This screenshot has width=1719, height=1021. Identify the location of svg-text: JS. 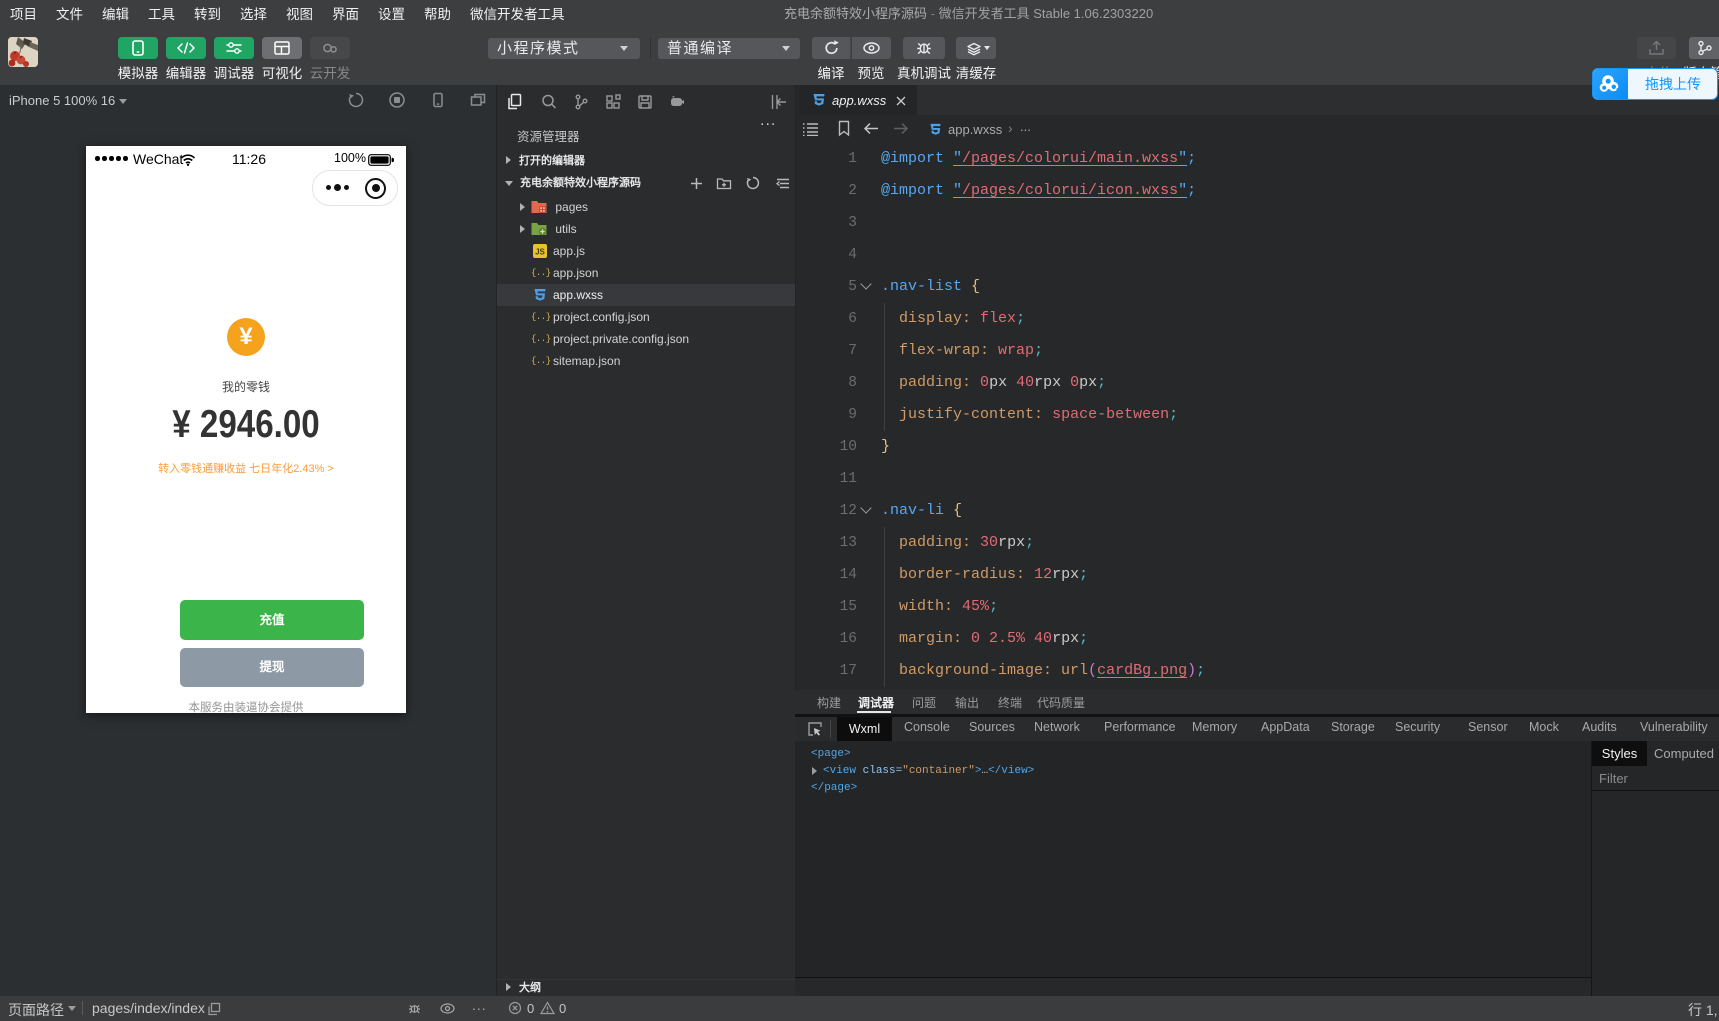
(540, 252).